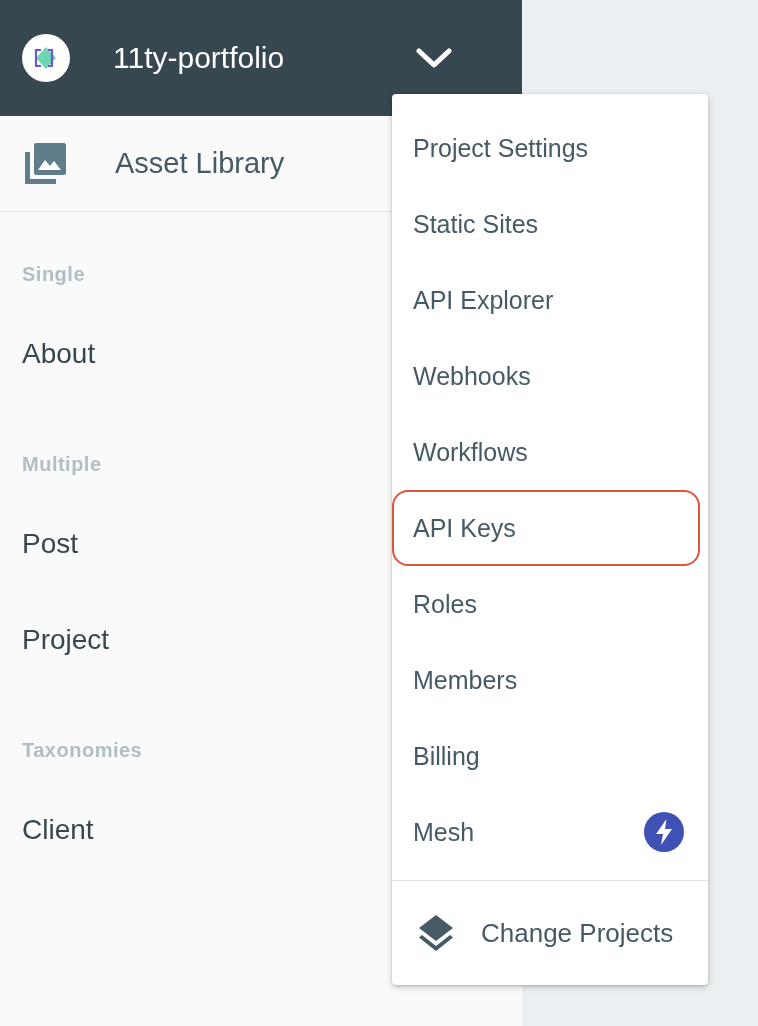 The image size is (758, 1026). I want to click on project-name: 11ty-portfolio, so click(199, 58).